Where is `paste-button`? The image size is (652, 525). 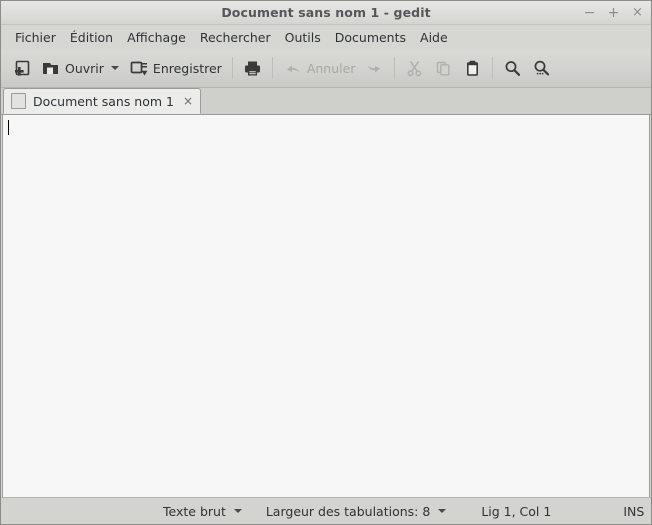
paste-button is located at coordinates (472, 68).